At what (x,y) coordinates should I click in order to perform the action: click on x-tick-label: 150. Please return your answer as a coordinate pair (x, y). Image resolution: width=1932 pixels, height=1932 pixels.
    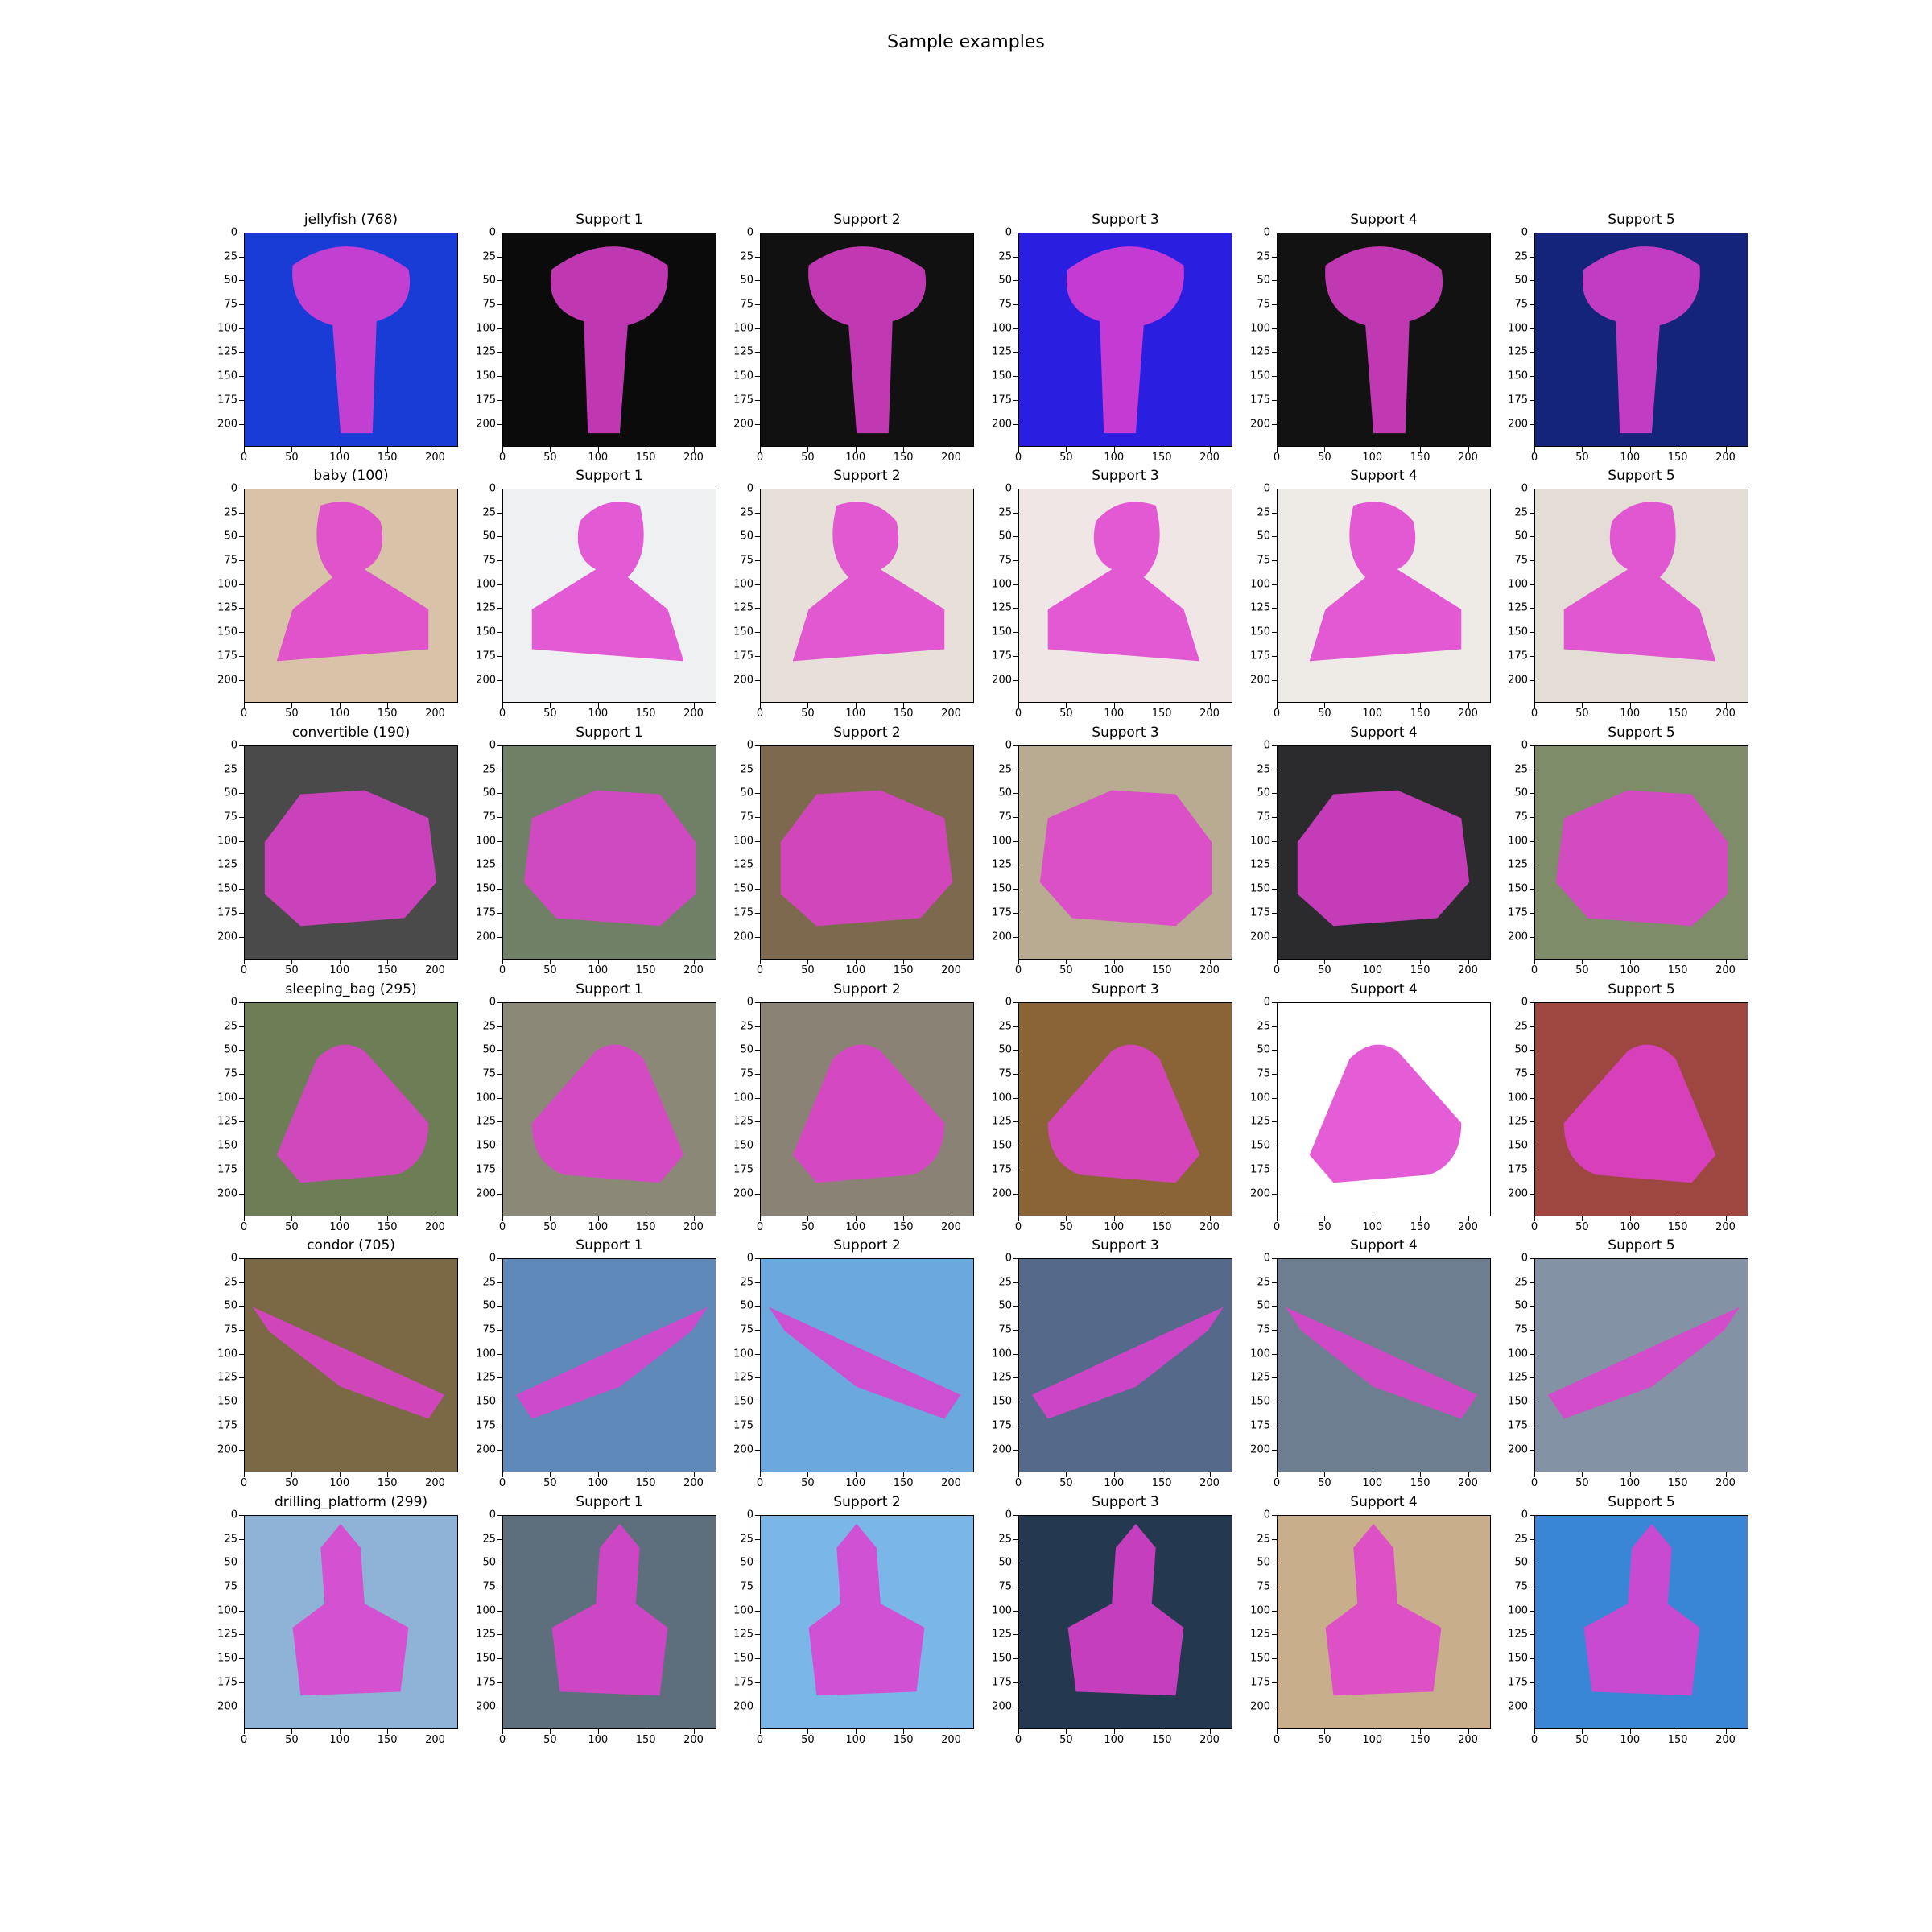
    Looking at the image, I should click on (1420, 1483).